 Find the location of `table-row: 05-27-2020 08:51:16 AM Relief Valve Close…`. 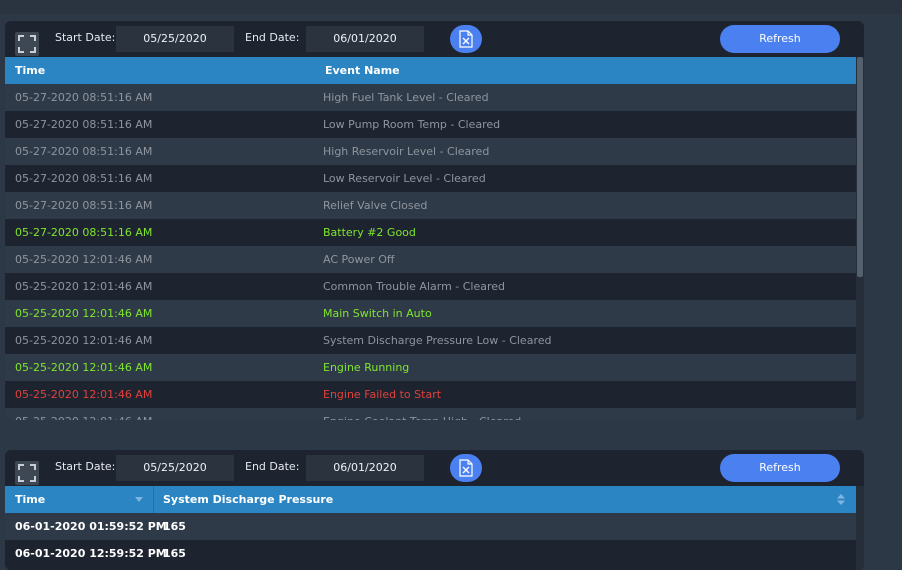

table-row: 05-27-2020 08:51:16 AM Relief Valve Close… is located at coordinates (430, 205).